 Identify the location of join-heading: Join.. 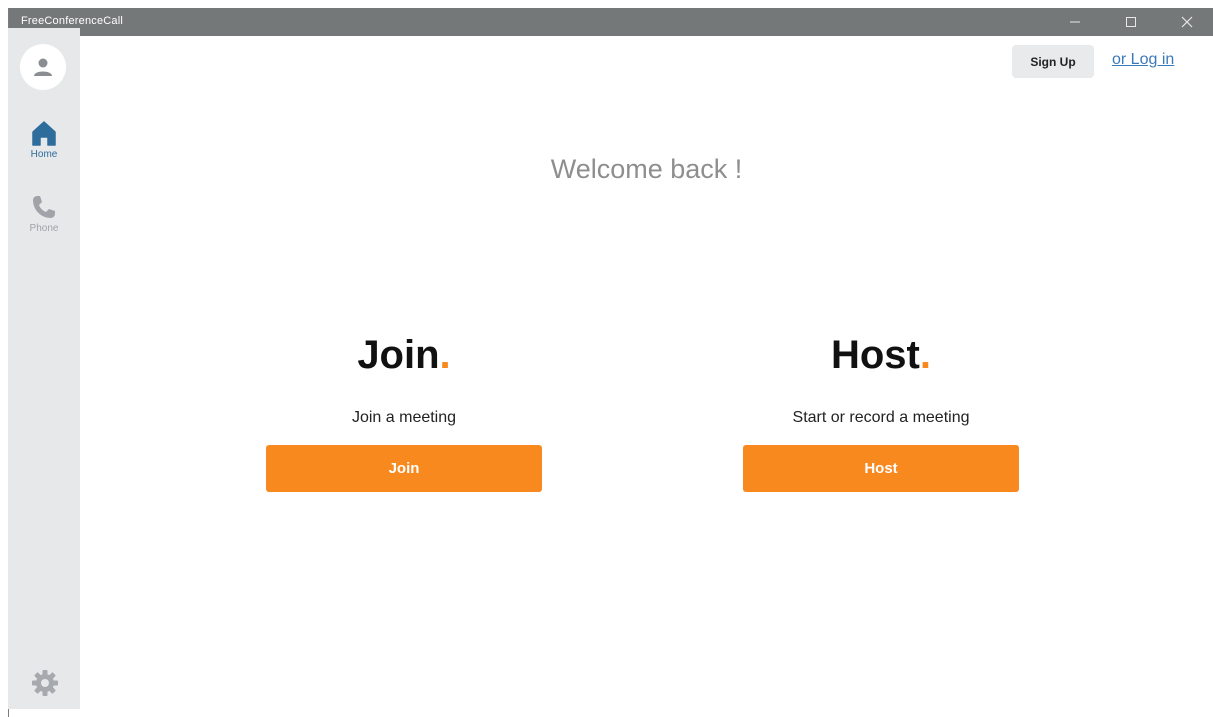
(404, 355).